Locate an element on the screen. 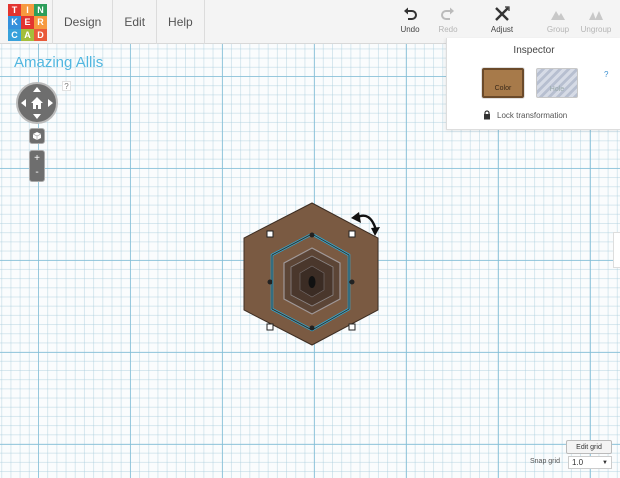  redo-button: Redo is located at coordinates (448, 23).